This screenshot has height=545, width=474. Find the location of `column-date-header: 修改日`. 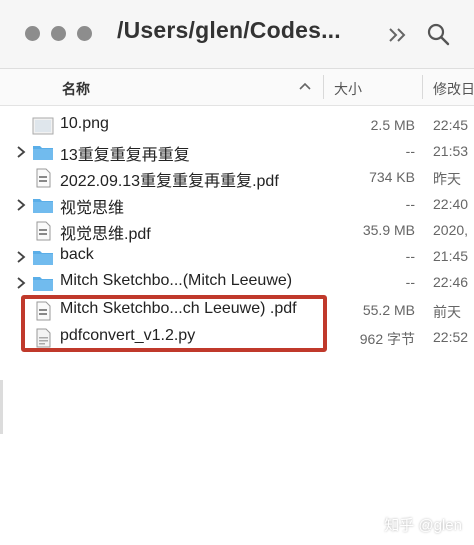

column-date-header: 修改日 is located at coordinates (453, 89).